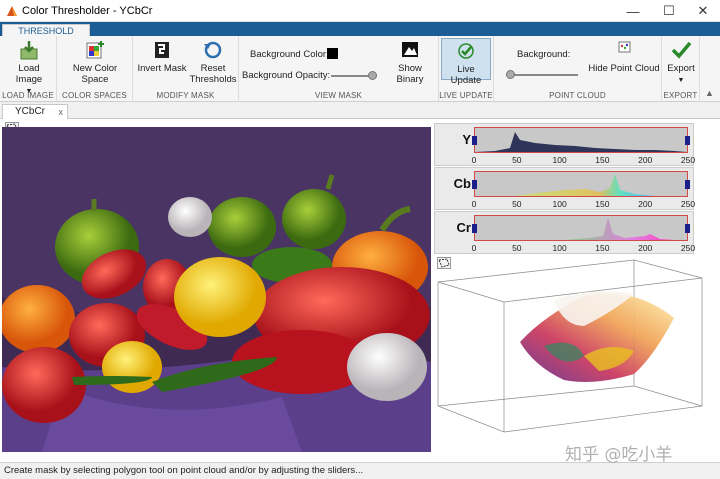 The height and width of the screenshot is (479, 720). I want to click on load-image-icon, so click(29, 50).